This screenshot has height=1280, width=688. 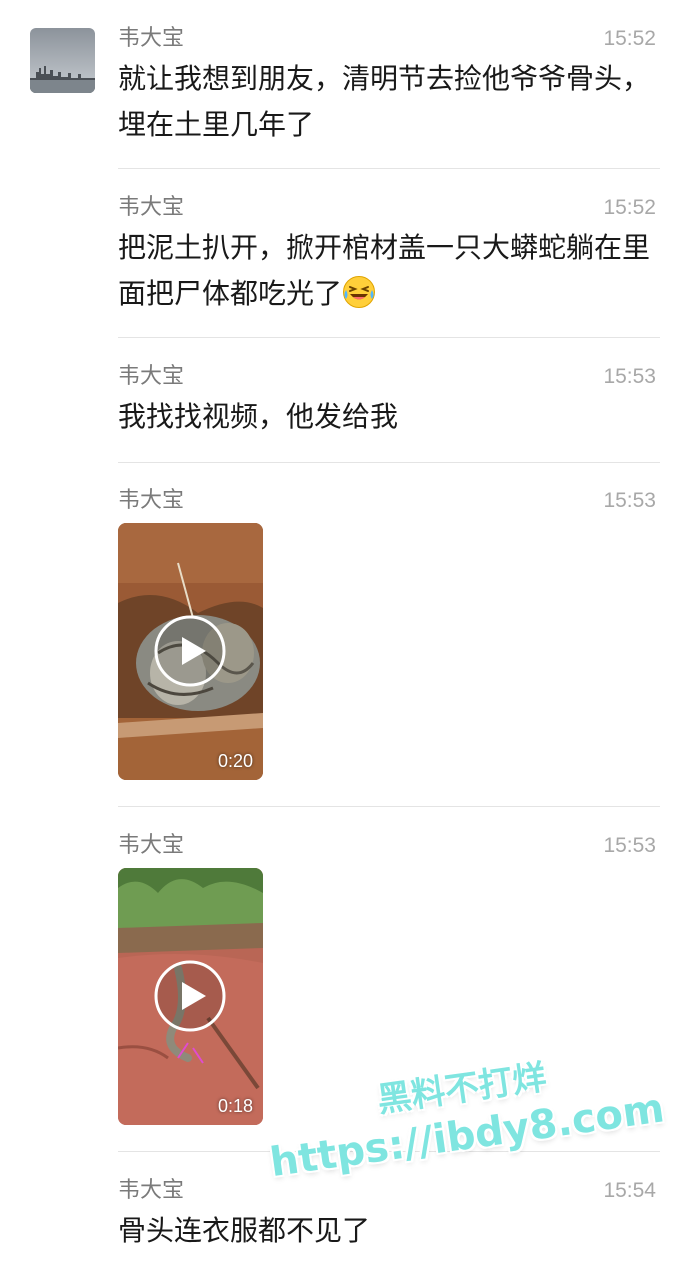 What do you see at coordinates (384, 270) in the screenshot?
I see `message-text-content: 把泥土扒开，掀开棺材盖一只大蟒蛇躺在里面把尸体都吃光了` at bounding box center [384, 270].